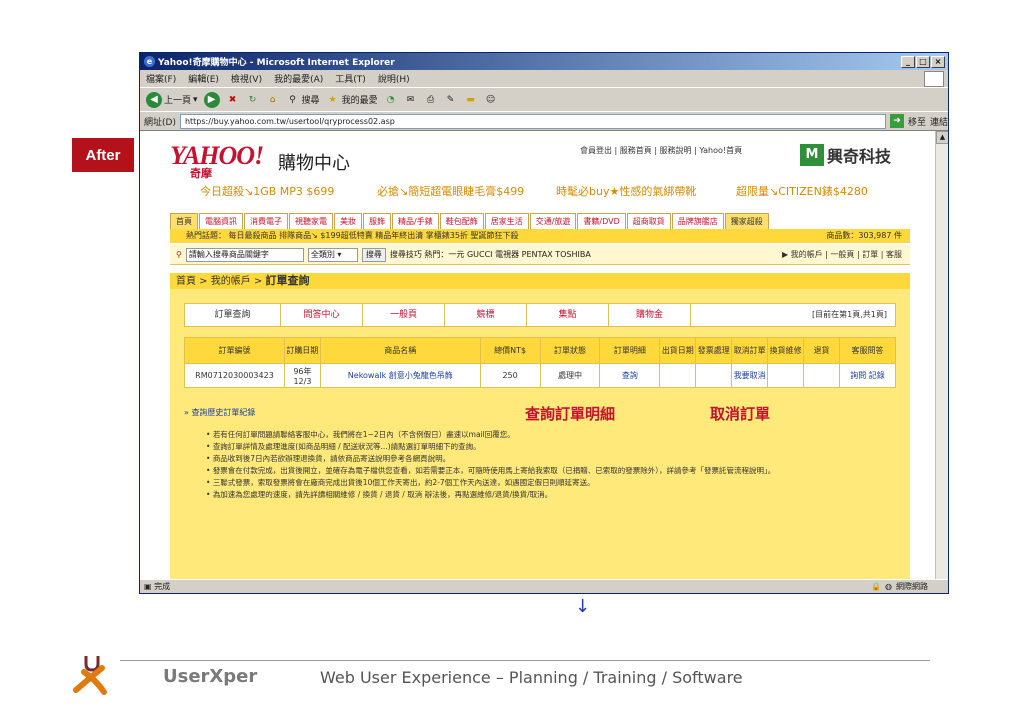  What do you see at coordinates (842, 254) in the screenshot?
I see `account-links: ▶ 我的帳戶 | 一般頁 | 訂單 | 客服` at bounding box center [842, 254].